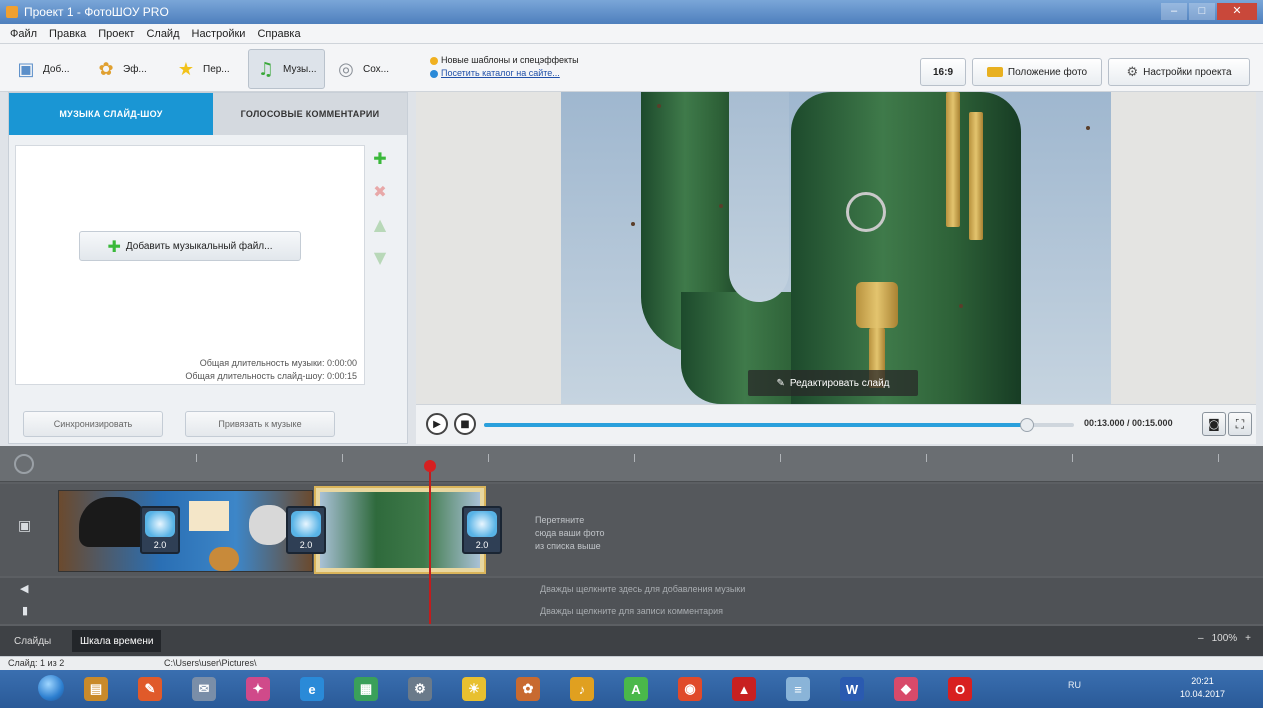 Image resolution: width=1263 pixels, height=708 pixels. Describe the element at coordinates (1202, 11) in the screenshot. I see `maximize-button: □` at that location.